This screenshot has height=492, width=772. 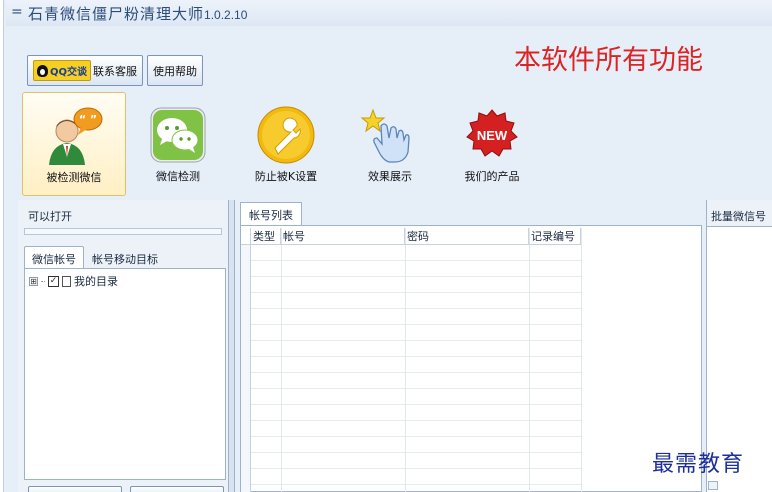 What do you see at coordinates (74, 177) in the screenshot?
I see `tool-monitored-wechat-label: 被检测微信` at bounding box center [74, 177].